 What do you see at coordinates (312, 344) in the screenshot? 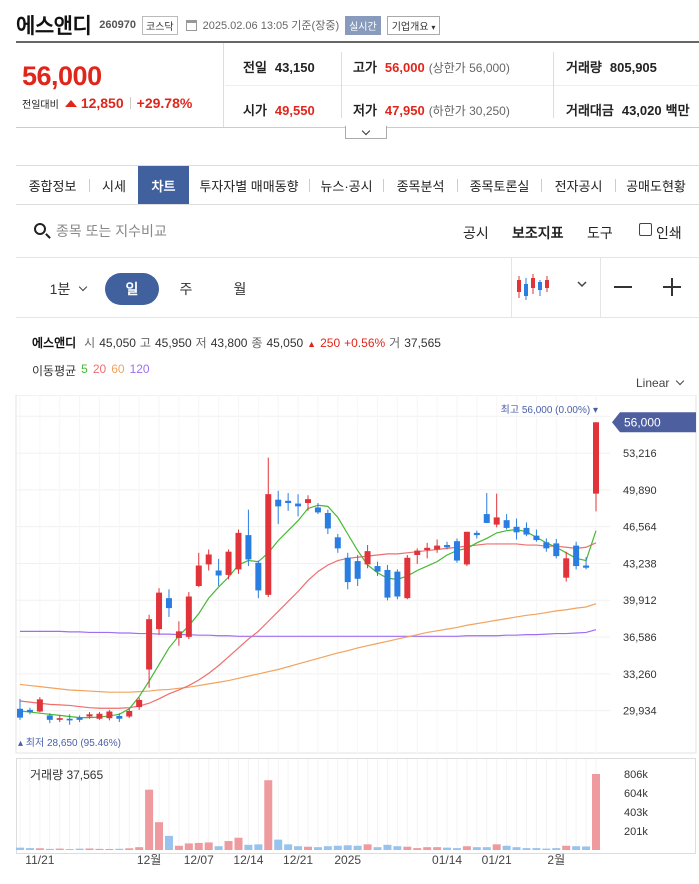
I see `up-triangle-icon: ▲` at bounding box center [312, 344].